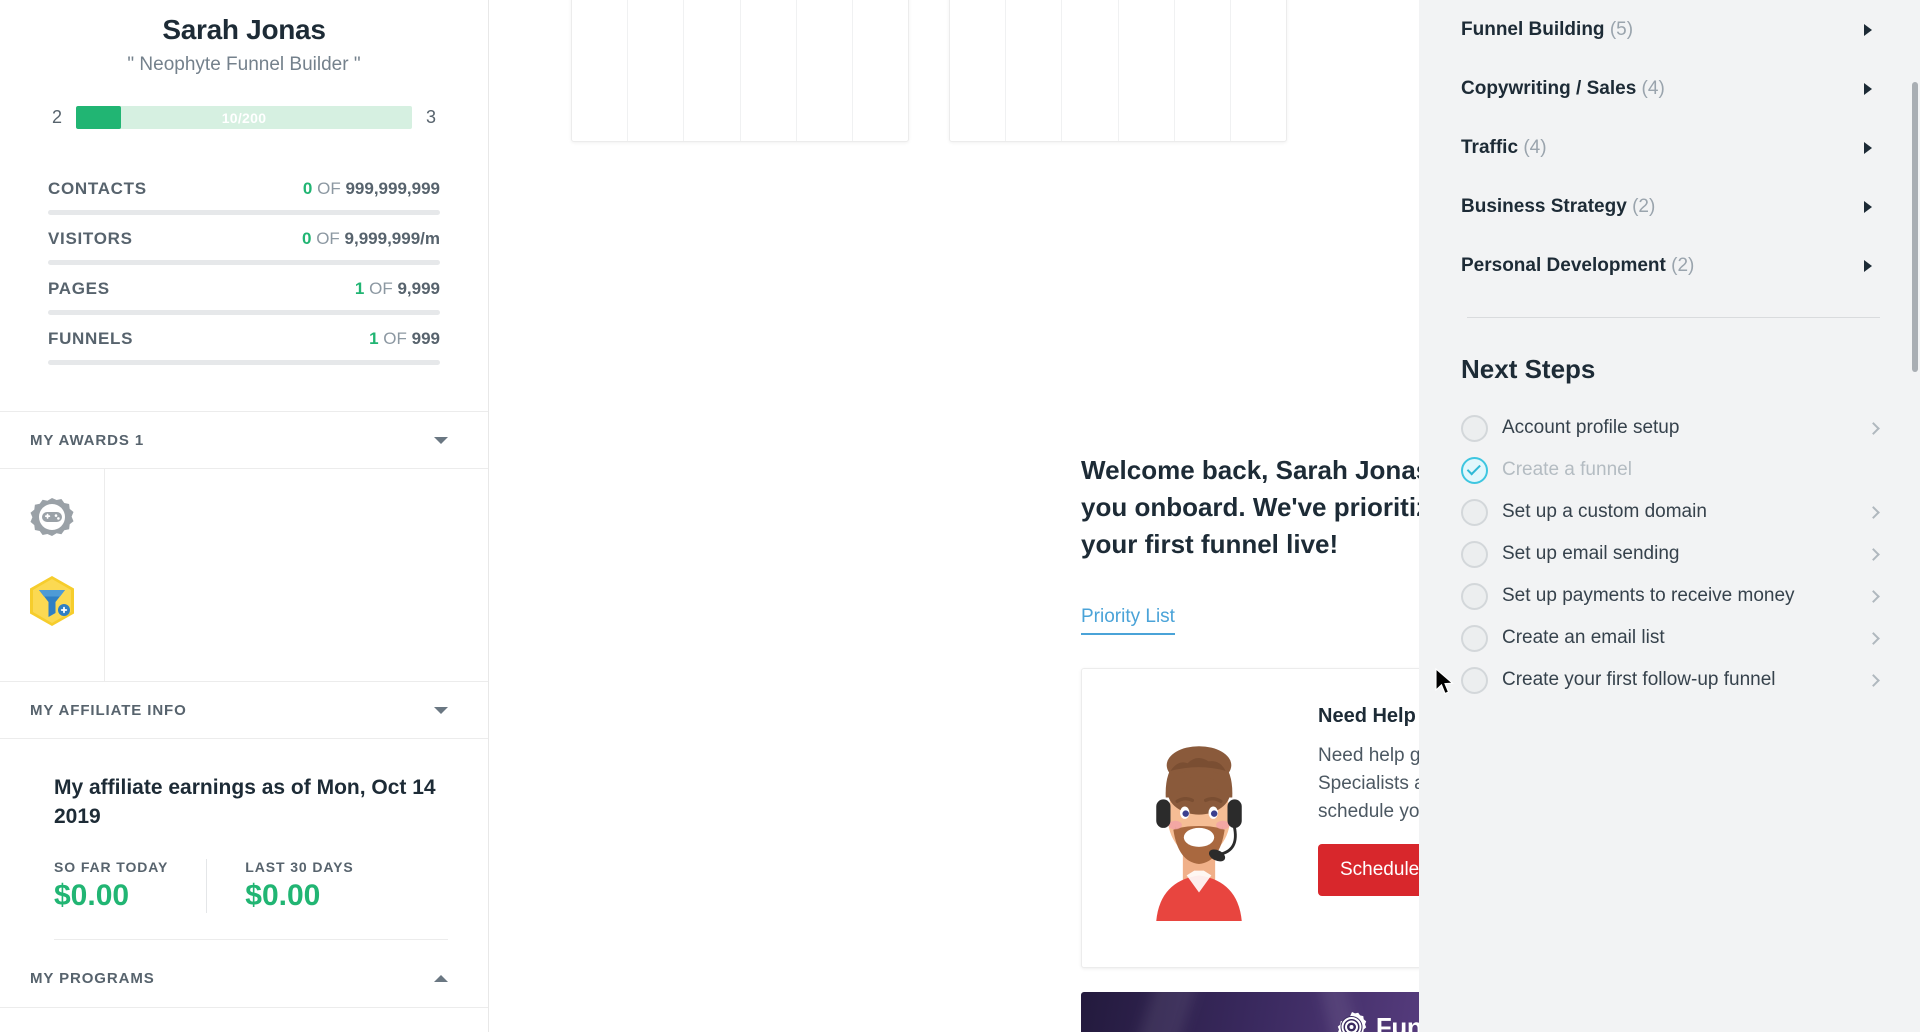 Image resolution: width=1920 pixels, height=1032 pixels. Describe the element at coordinates (371, 188) in the screenshot. I see `stat-value: 0 OF 999,999,999` at that location.